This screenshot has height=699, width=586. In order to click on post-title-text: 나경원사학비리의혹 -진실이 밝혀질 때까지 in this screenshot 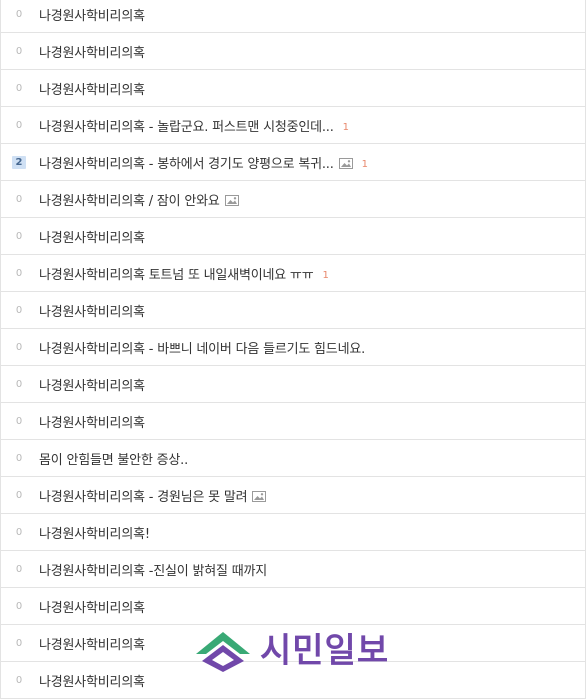, I will do `click(153, 571)`.